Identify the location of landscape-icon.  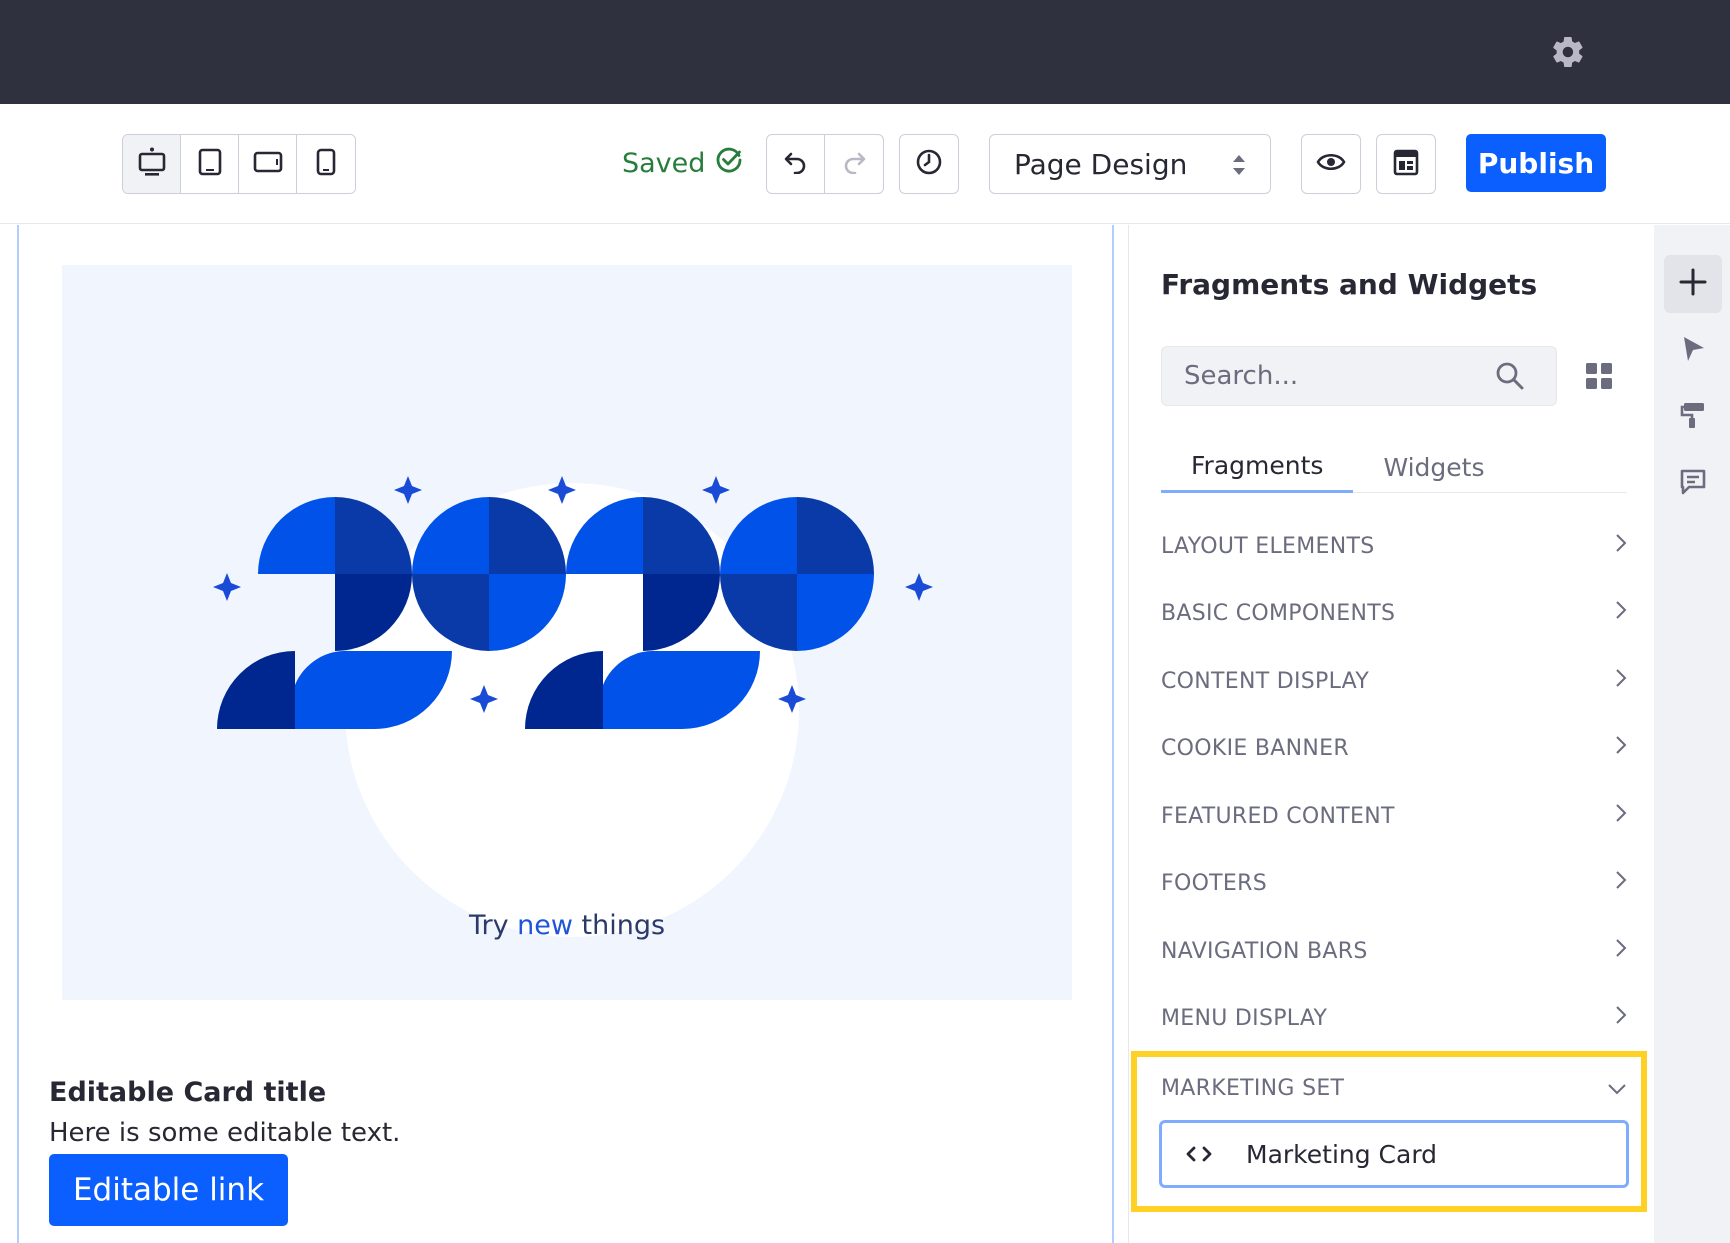
(268, 164).